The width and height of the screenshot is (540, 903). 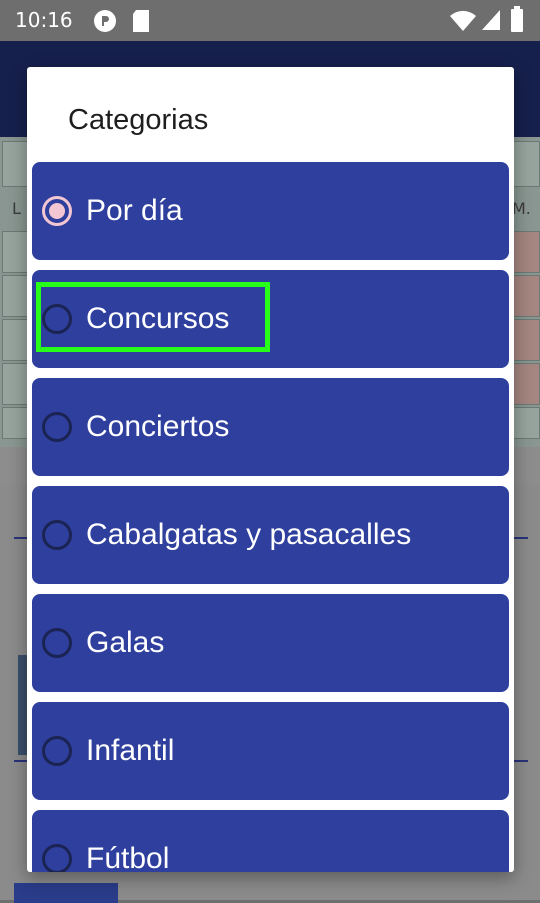 What do you see at coordinates (125, 642) in the screenshot?
I see `option-label: Galas` at bounding box center [125, 642].